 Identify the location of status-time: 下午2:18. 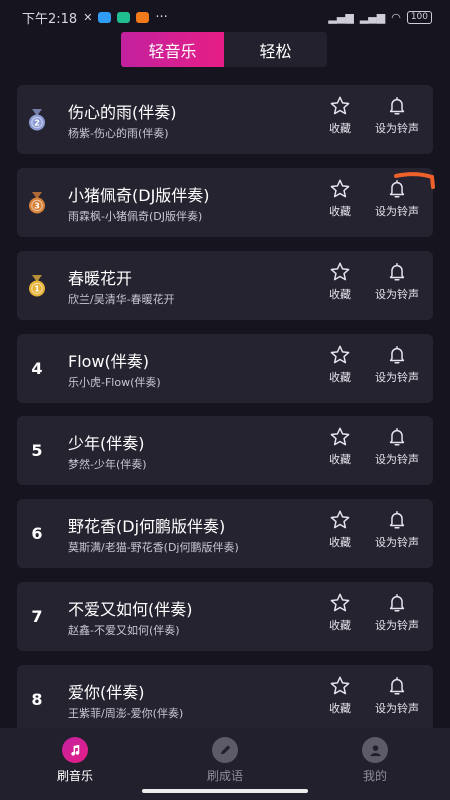
(50, 19).